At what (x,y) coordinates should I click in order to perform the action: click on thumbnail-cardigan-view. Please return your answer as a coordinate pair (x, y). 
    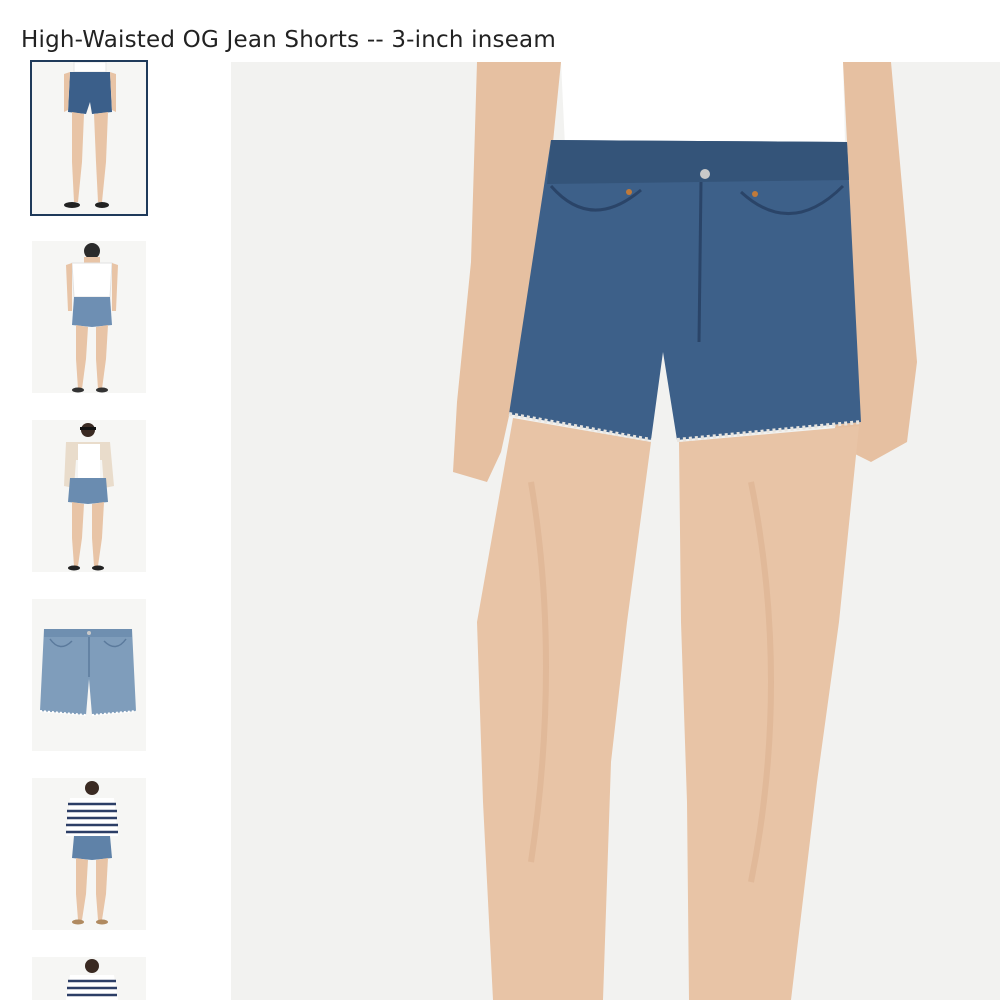
    Looking at the image, I should click on (89, 496).